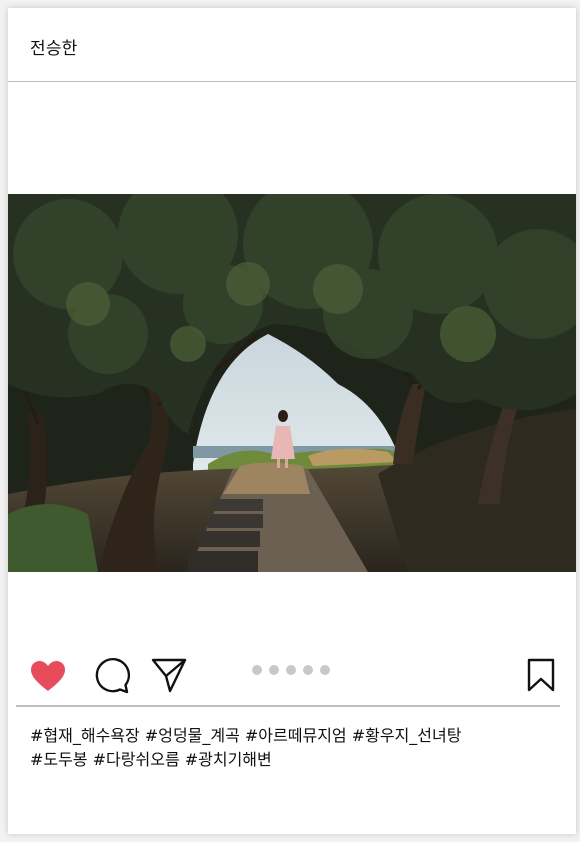 This screenshot has height=842, width=580. I want to click on username: 전승한, so click(54, 46).